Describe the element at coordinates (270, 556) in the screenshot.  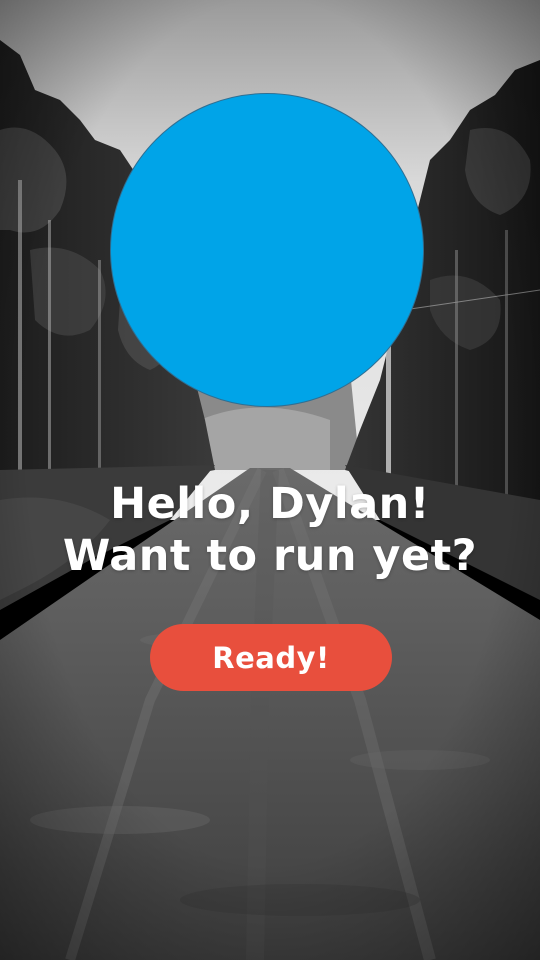
I see `greeting-line-2: Want to run yet?` at that location.